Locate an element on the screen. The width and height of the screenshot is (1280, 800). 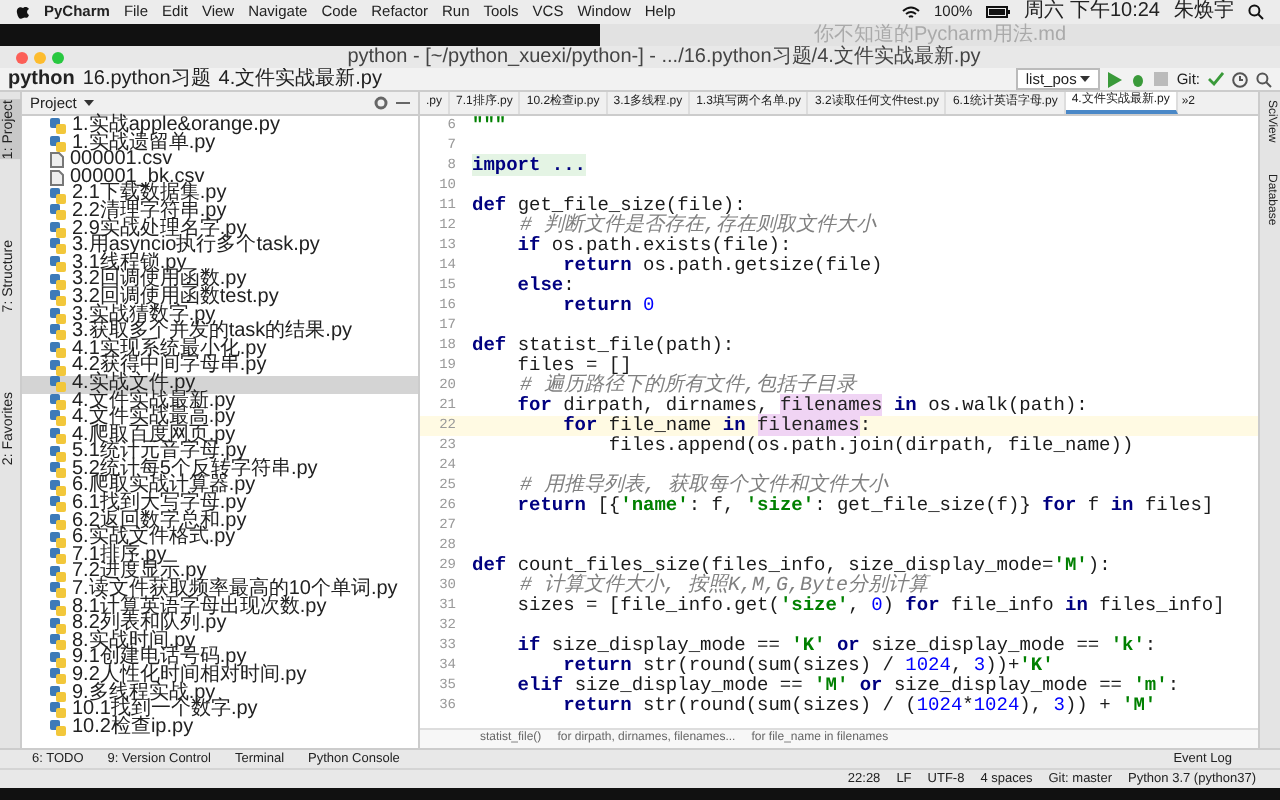
settings-icon is located at coordinates (381, 103).